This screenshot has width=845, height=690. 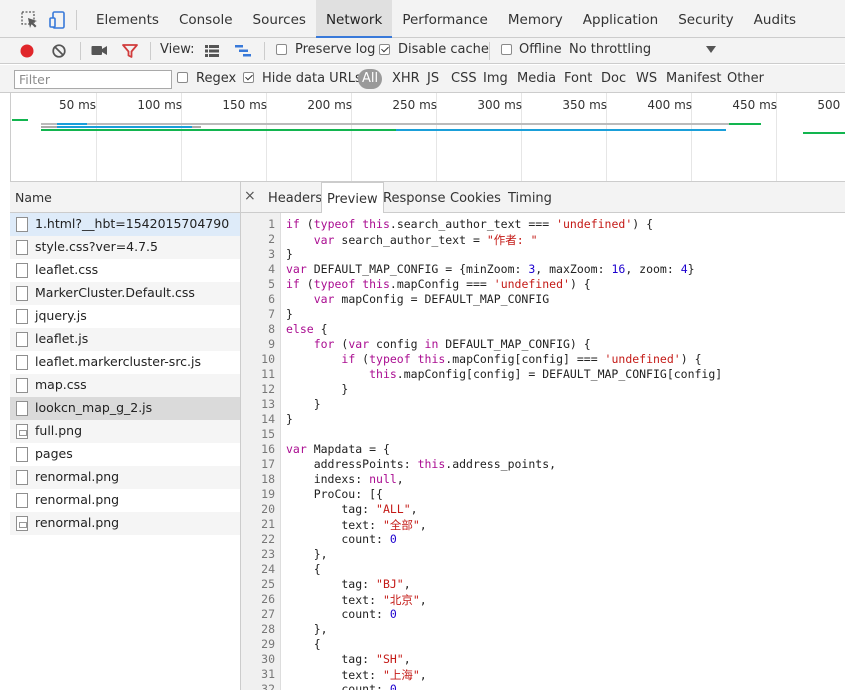 What do you see at coordinates (268, 479) in the screenshot?
I see `line-number: 18` at bounding box center [268, 479].